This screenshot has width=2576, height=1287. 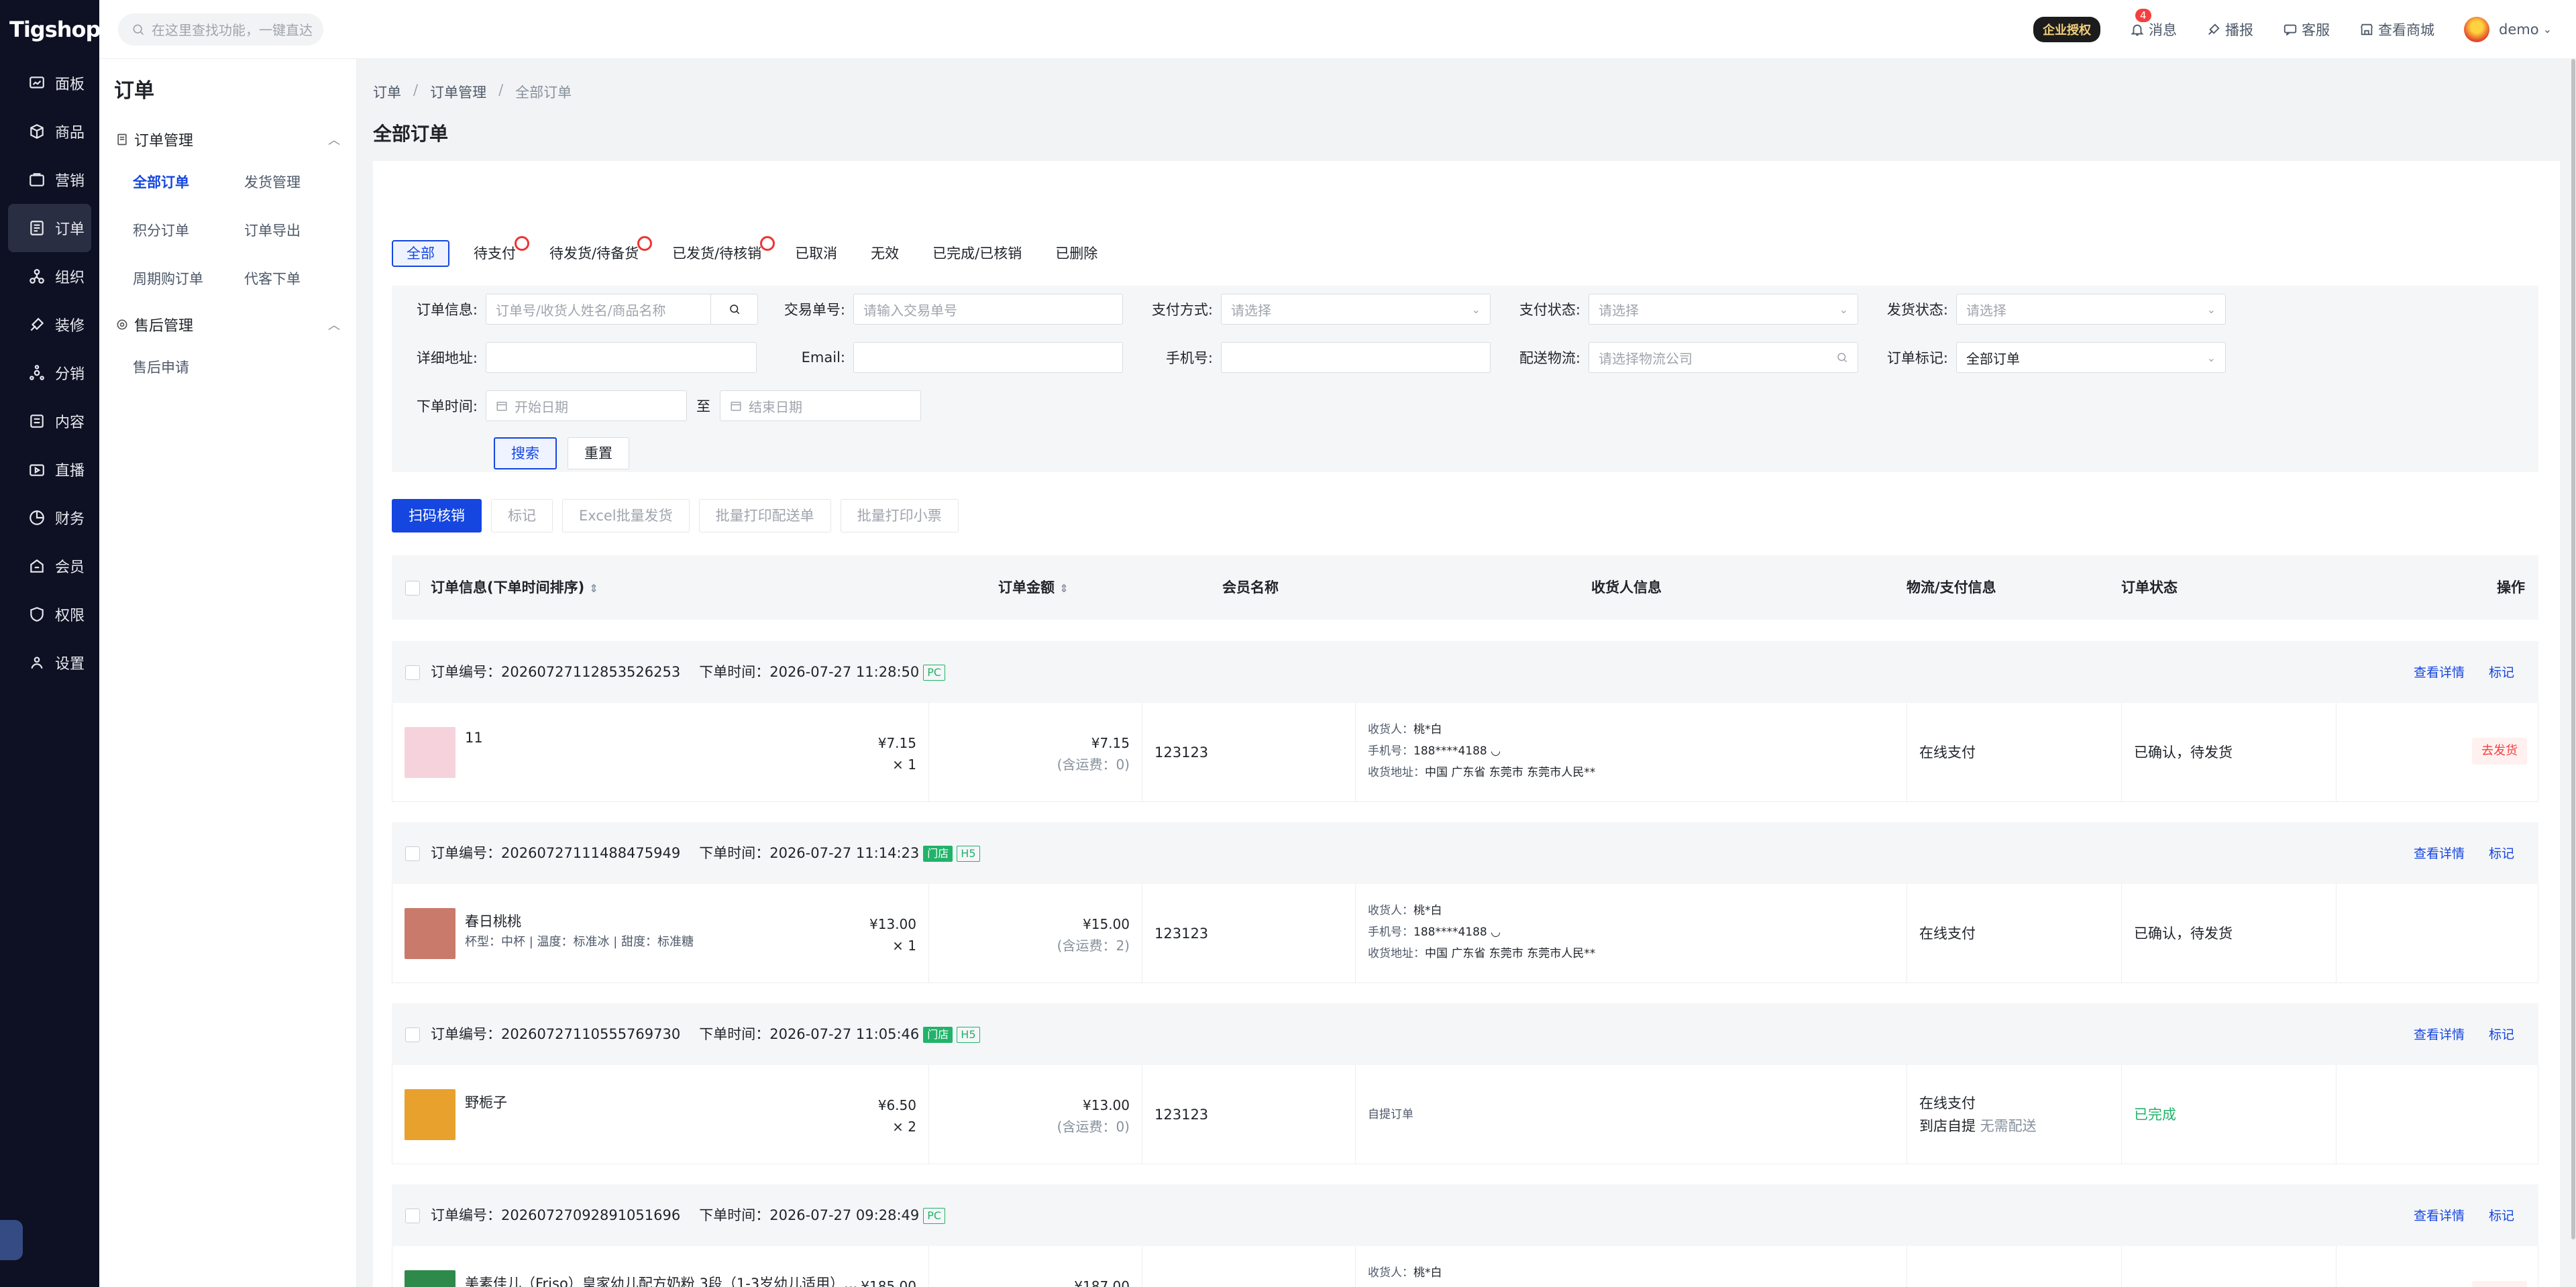 What do you see at coordinates (49, 566) in the screenshot?
I see `rail-item-10: 会员` at bounding box center [49, 566].